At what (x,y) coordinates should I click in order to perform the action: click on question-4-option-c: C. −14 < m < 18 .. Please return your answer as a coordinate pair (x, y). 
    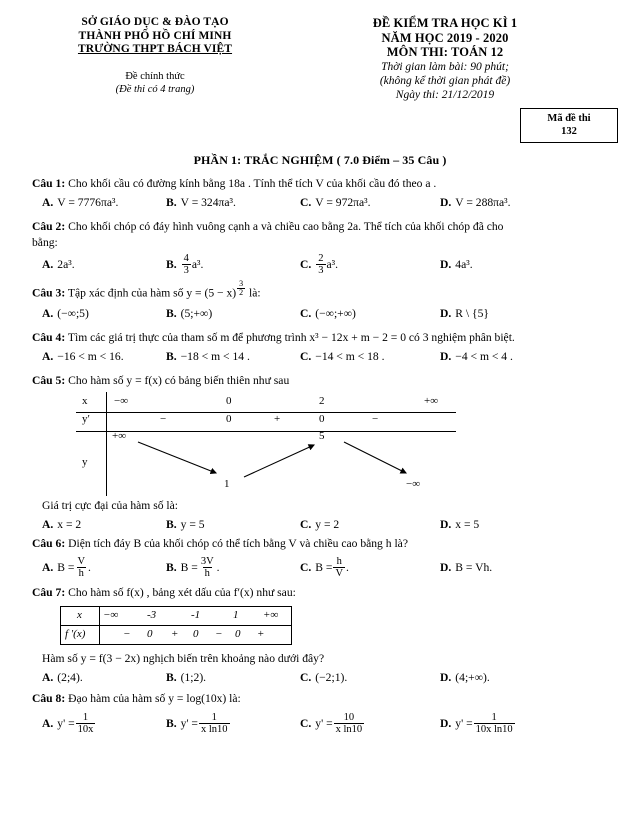
    Looking at the image, I should click on (370, 357).